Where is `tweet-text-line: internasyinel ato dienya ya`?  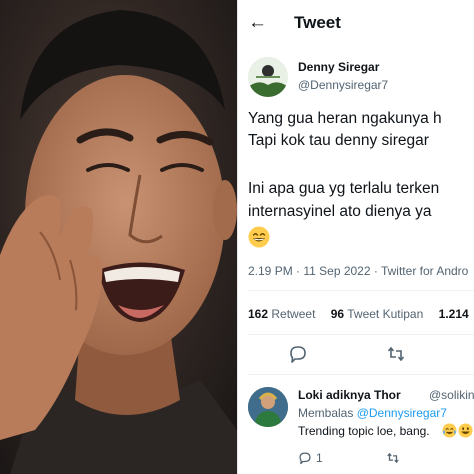 tweet-text-line: internasyinel ato dienya ya is located at coordinates (340, 211).